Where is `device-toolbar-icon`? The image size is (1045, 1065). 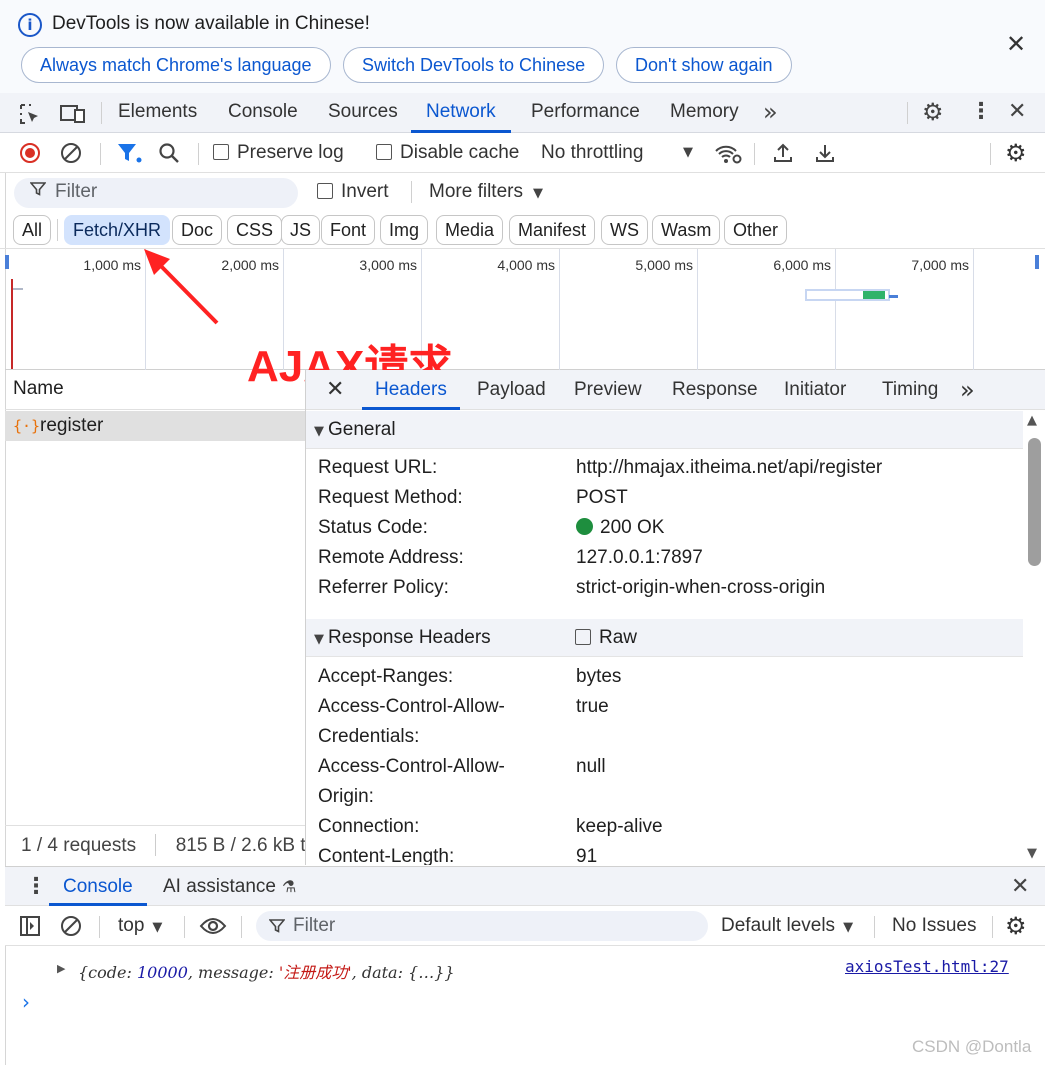
device-toolbar-icon is located at coordinates (73, 117).